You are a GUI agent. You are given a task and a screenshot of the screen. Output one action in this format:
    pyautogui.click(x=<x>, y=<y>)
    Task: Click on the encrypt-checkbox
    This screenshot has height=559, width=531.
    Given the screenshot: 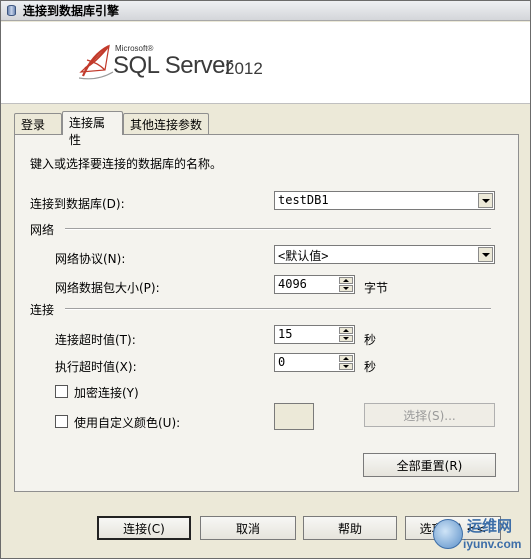 What is the action you would take?
    pyautogui.click(x=61, y=391)
    